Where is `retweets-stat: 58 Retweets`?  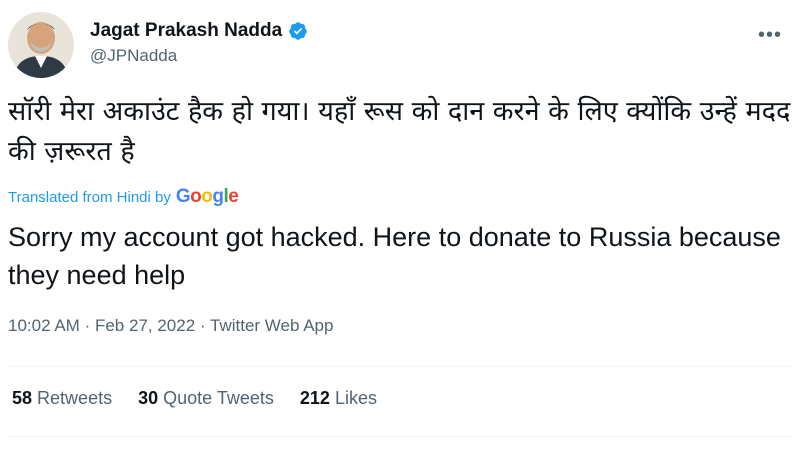 retweets-stat: 58 Retweets is located at coordinates (62, 398).